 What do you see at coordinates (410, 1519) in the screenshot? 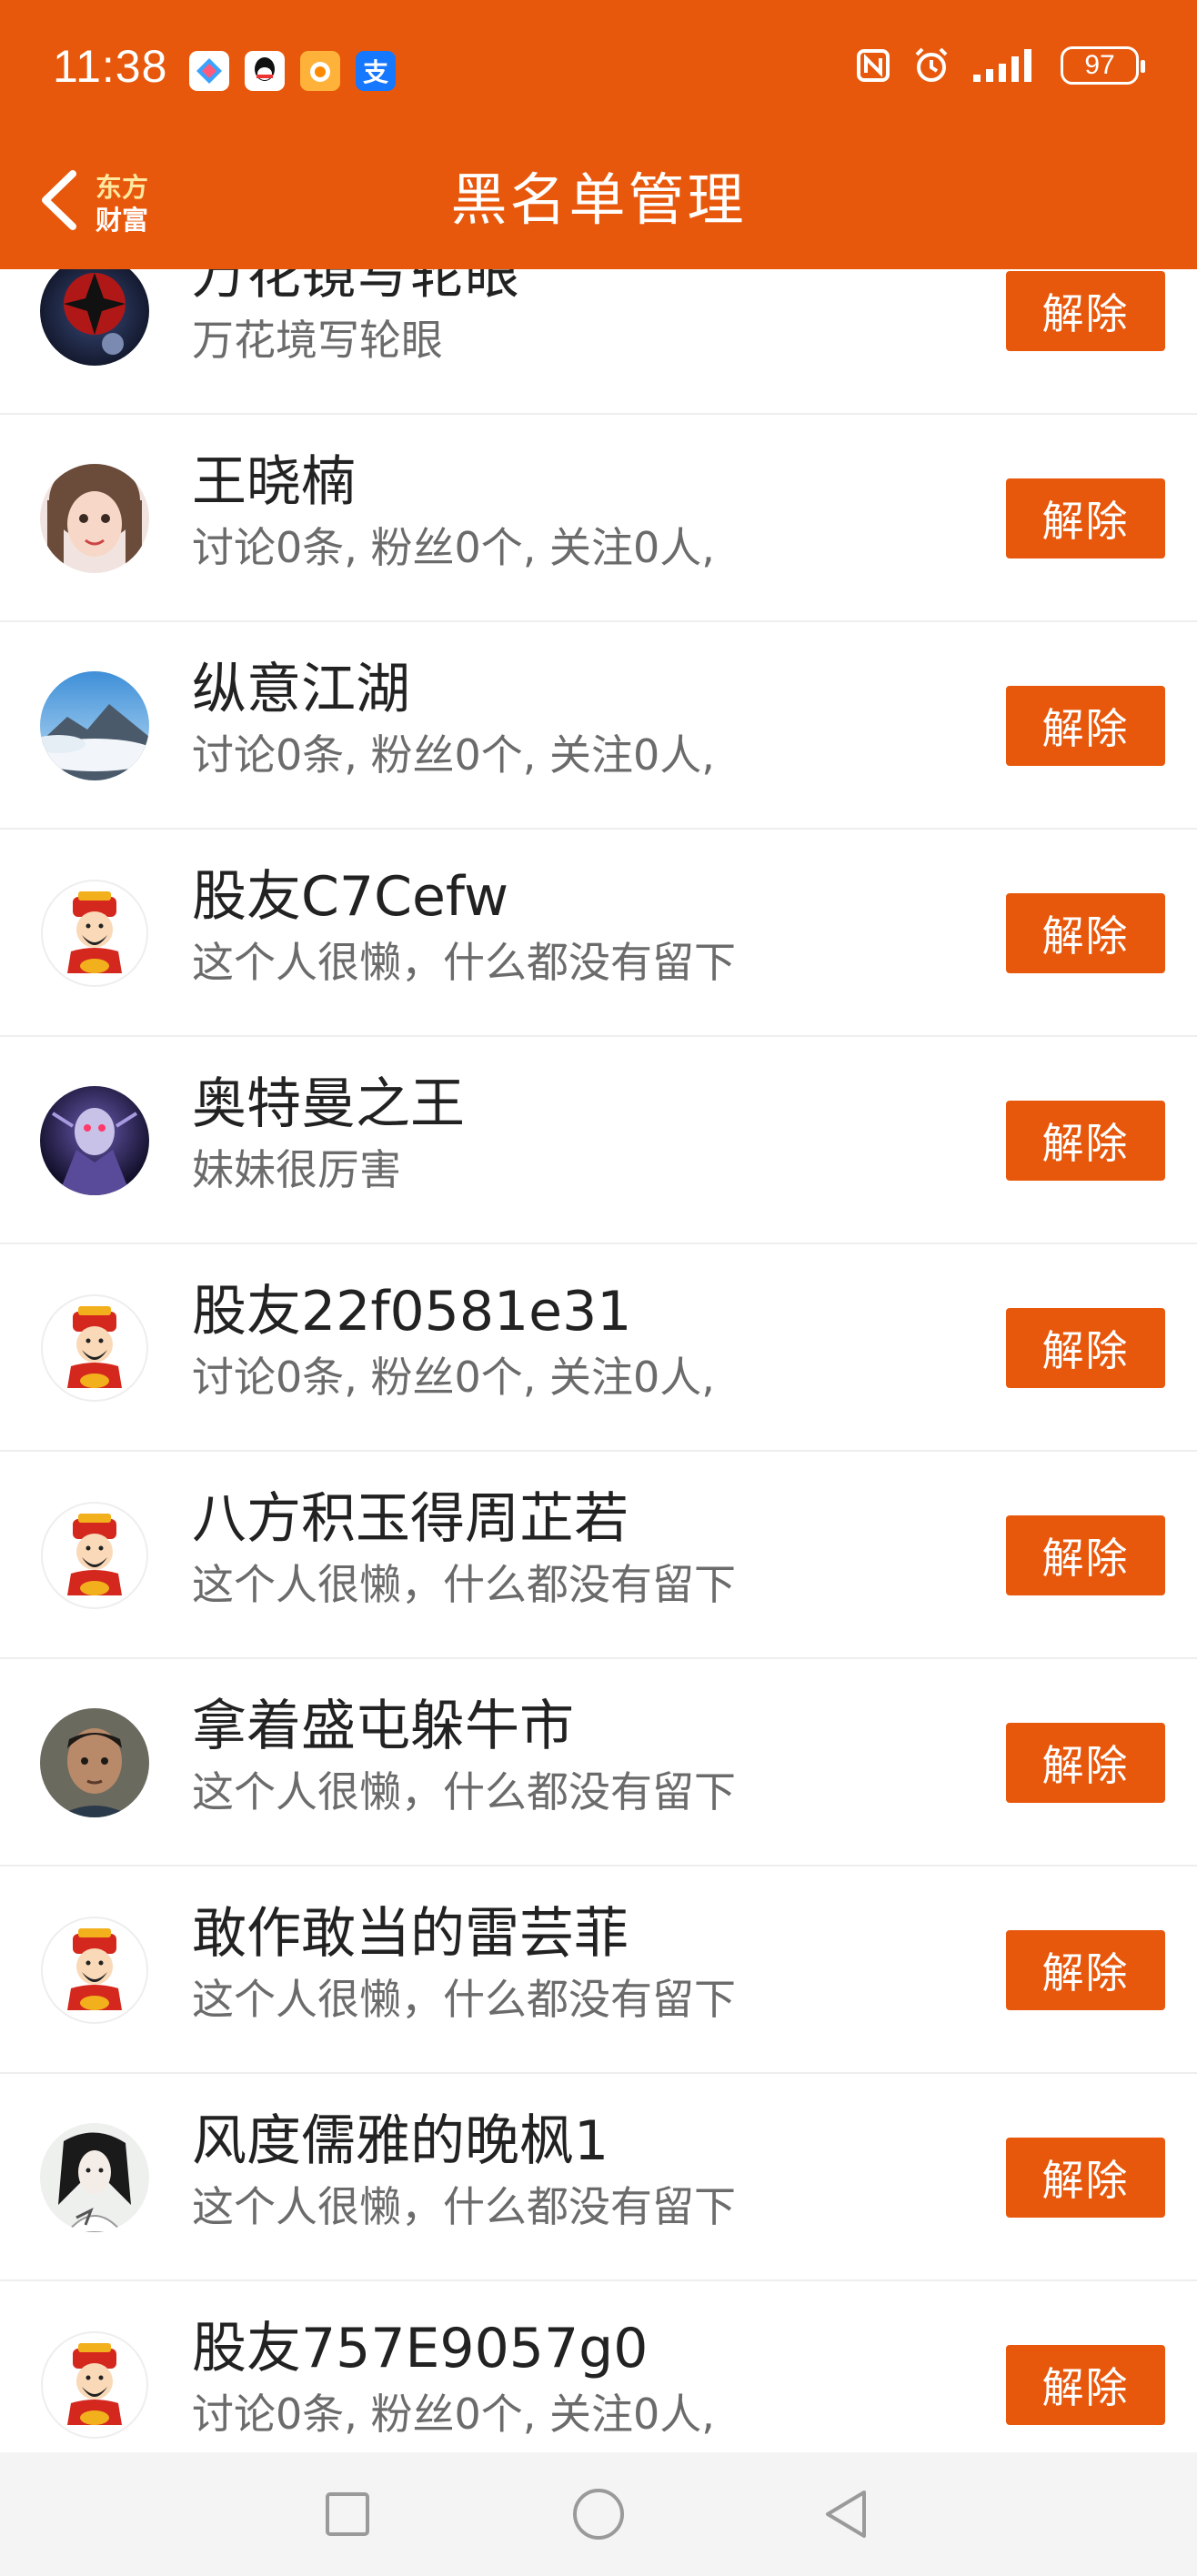
I see `user-name: 八方积玉得周芷若` at bounding box center [410, 1519].